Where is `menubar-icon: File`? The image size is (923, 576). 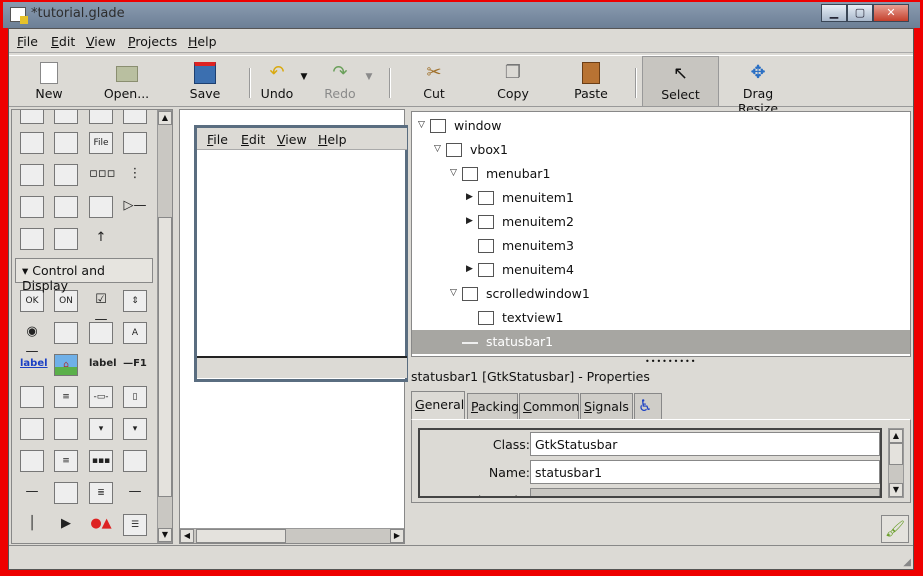 menubar-icon: File is located at coordinates (101, 143).